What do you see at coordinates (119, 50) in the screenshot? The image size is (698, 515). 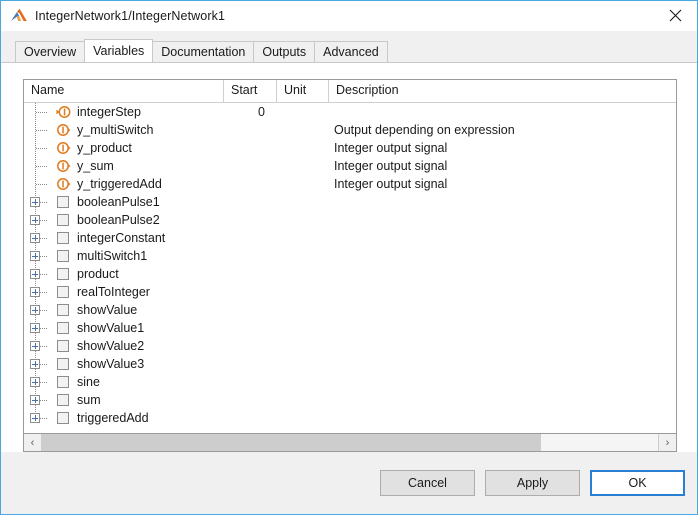 I see `tab-variables: Variables` at bounding box center [119, 50].